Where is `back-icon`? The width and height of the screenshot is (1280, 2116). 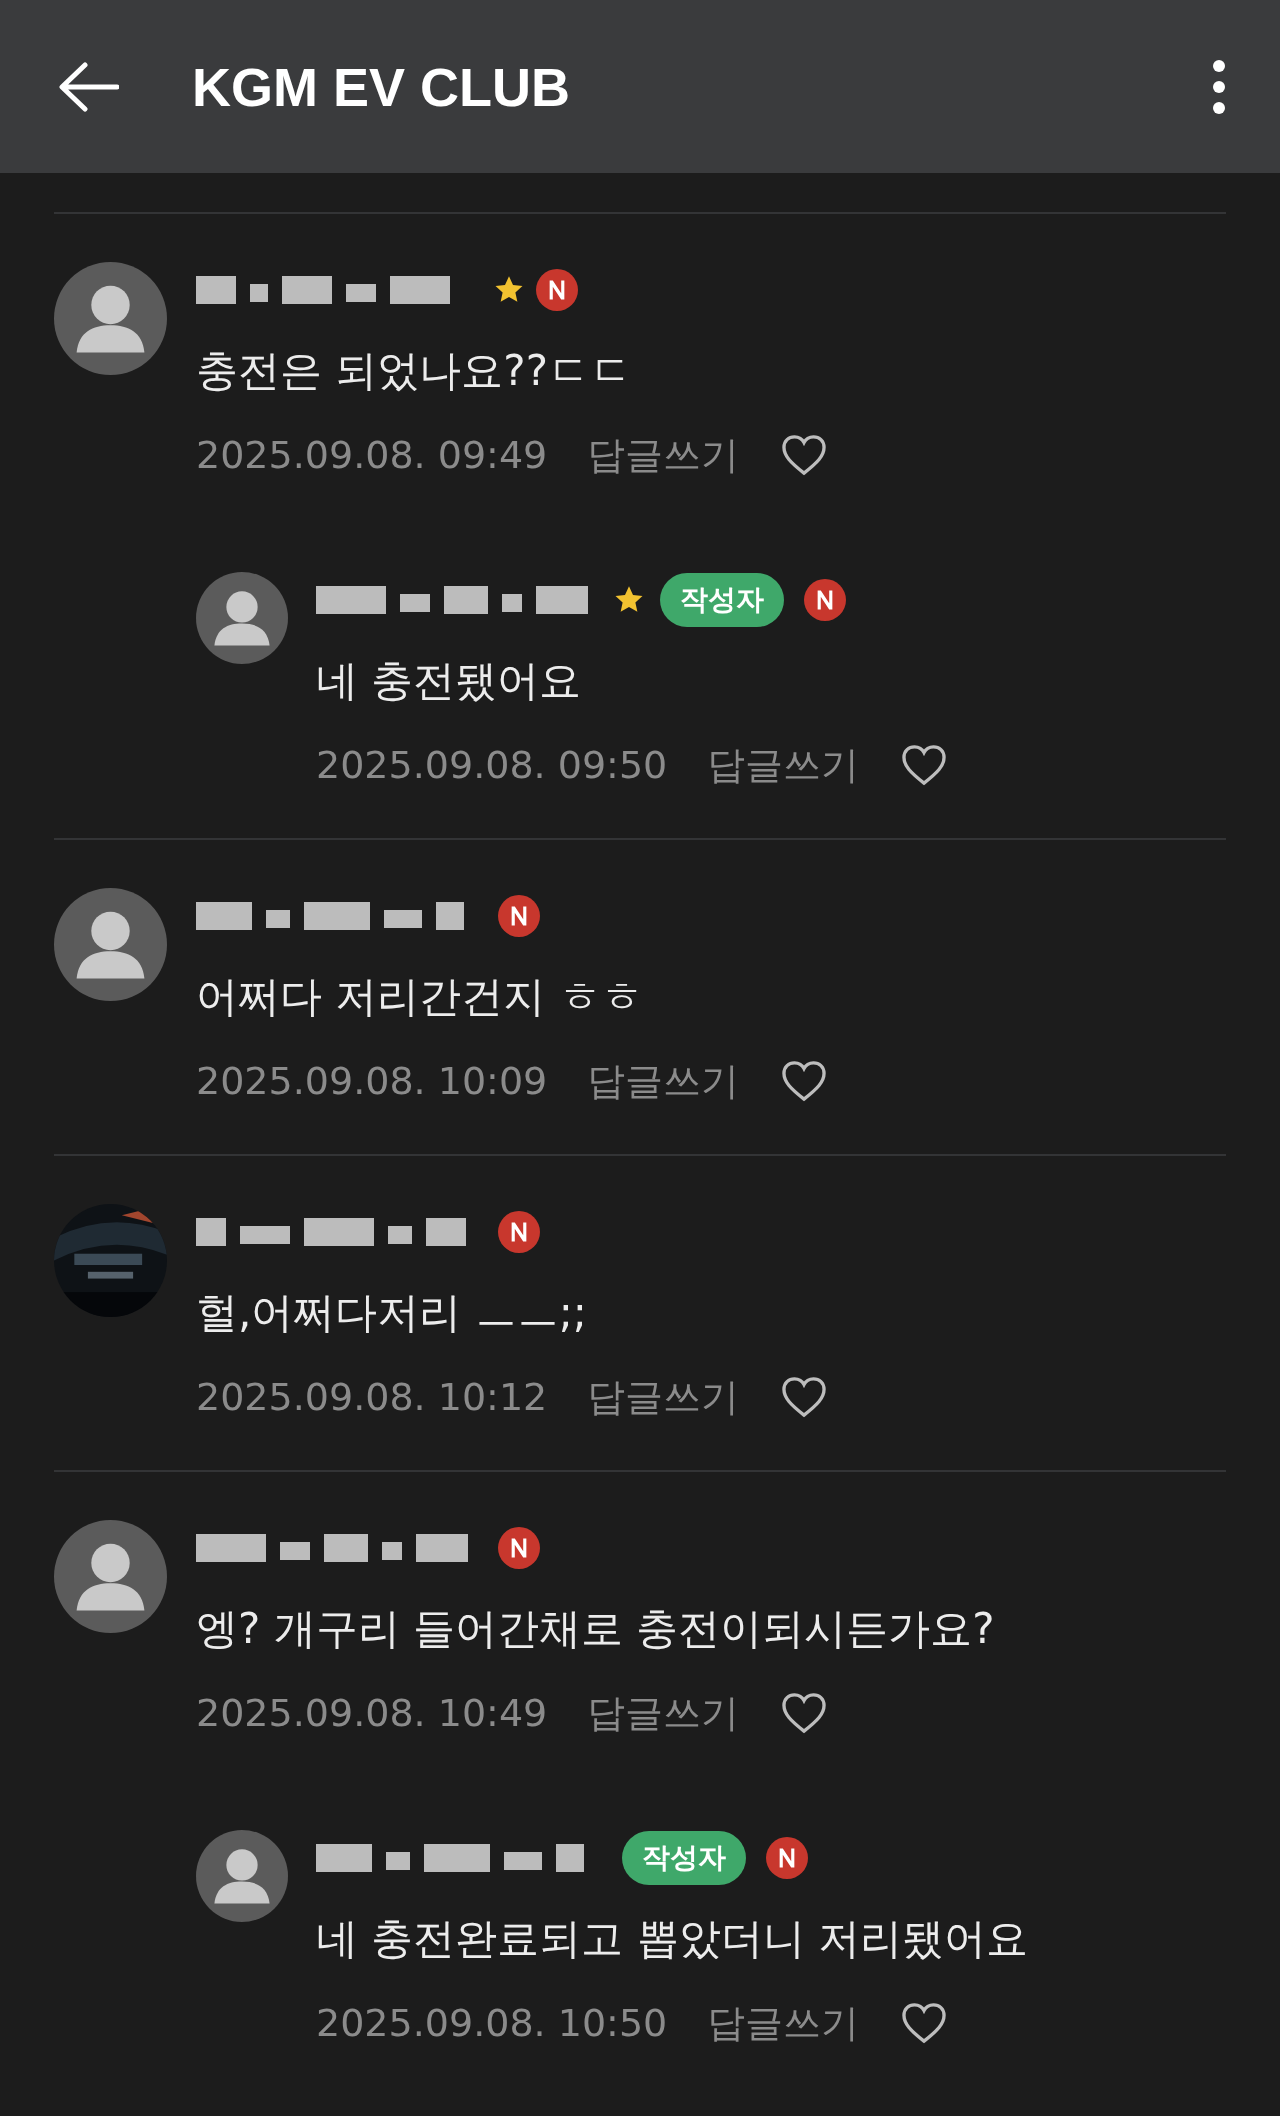 back-icon is located at coordinates (88, 86).